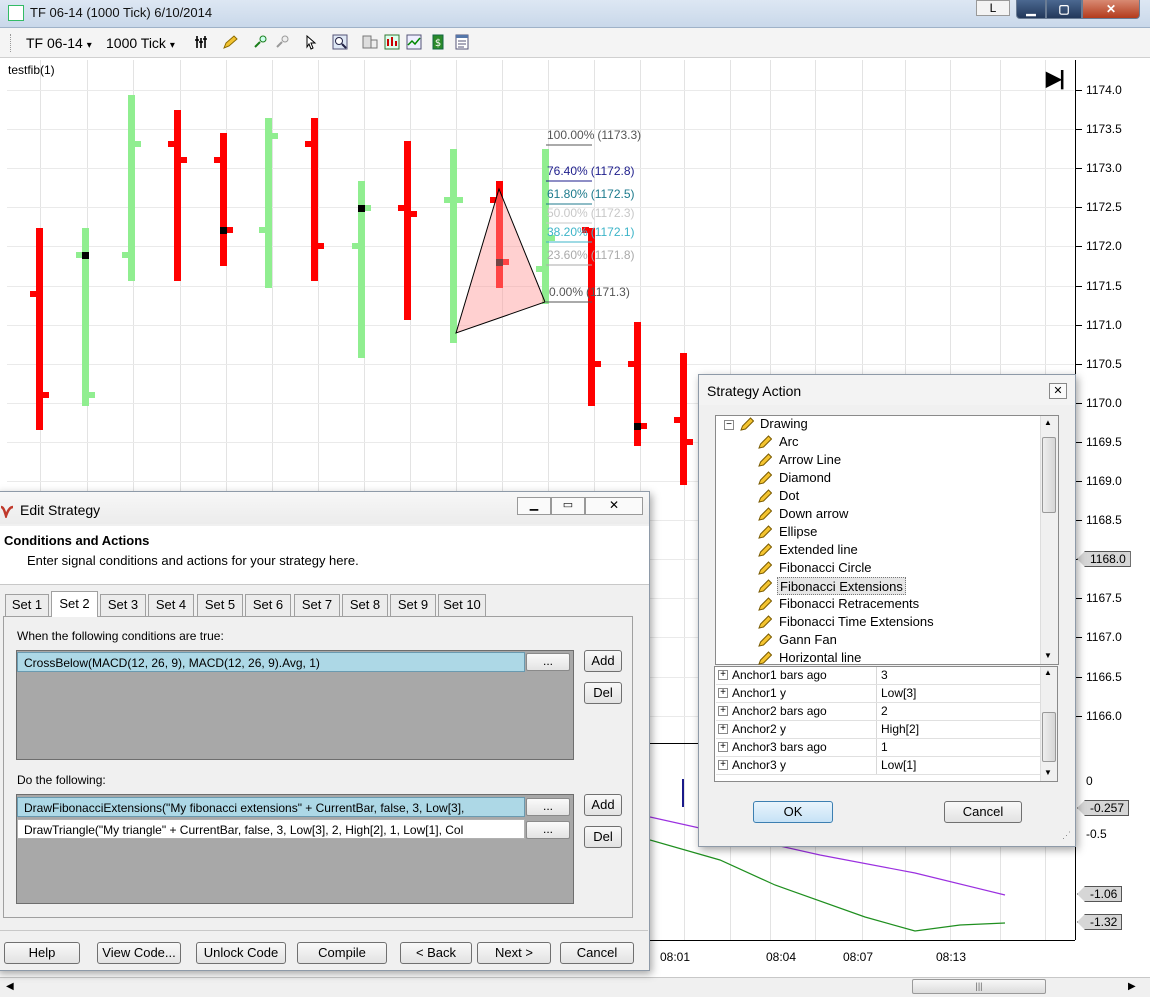 The height and width of the screenshot is (997, 1150). I want to click on property-value: Low[1], so click(898, 765).